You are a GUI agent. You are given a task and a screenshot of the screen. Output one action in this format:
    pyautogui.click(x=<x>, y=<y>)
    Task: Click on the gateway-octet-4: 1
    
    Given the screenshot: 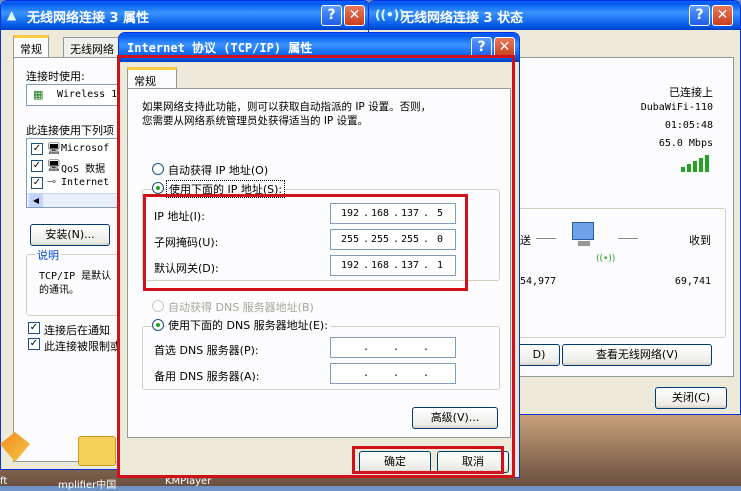 What is the action you would take?
    pyautogui.click(x=440, y=265)
    